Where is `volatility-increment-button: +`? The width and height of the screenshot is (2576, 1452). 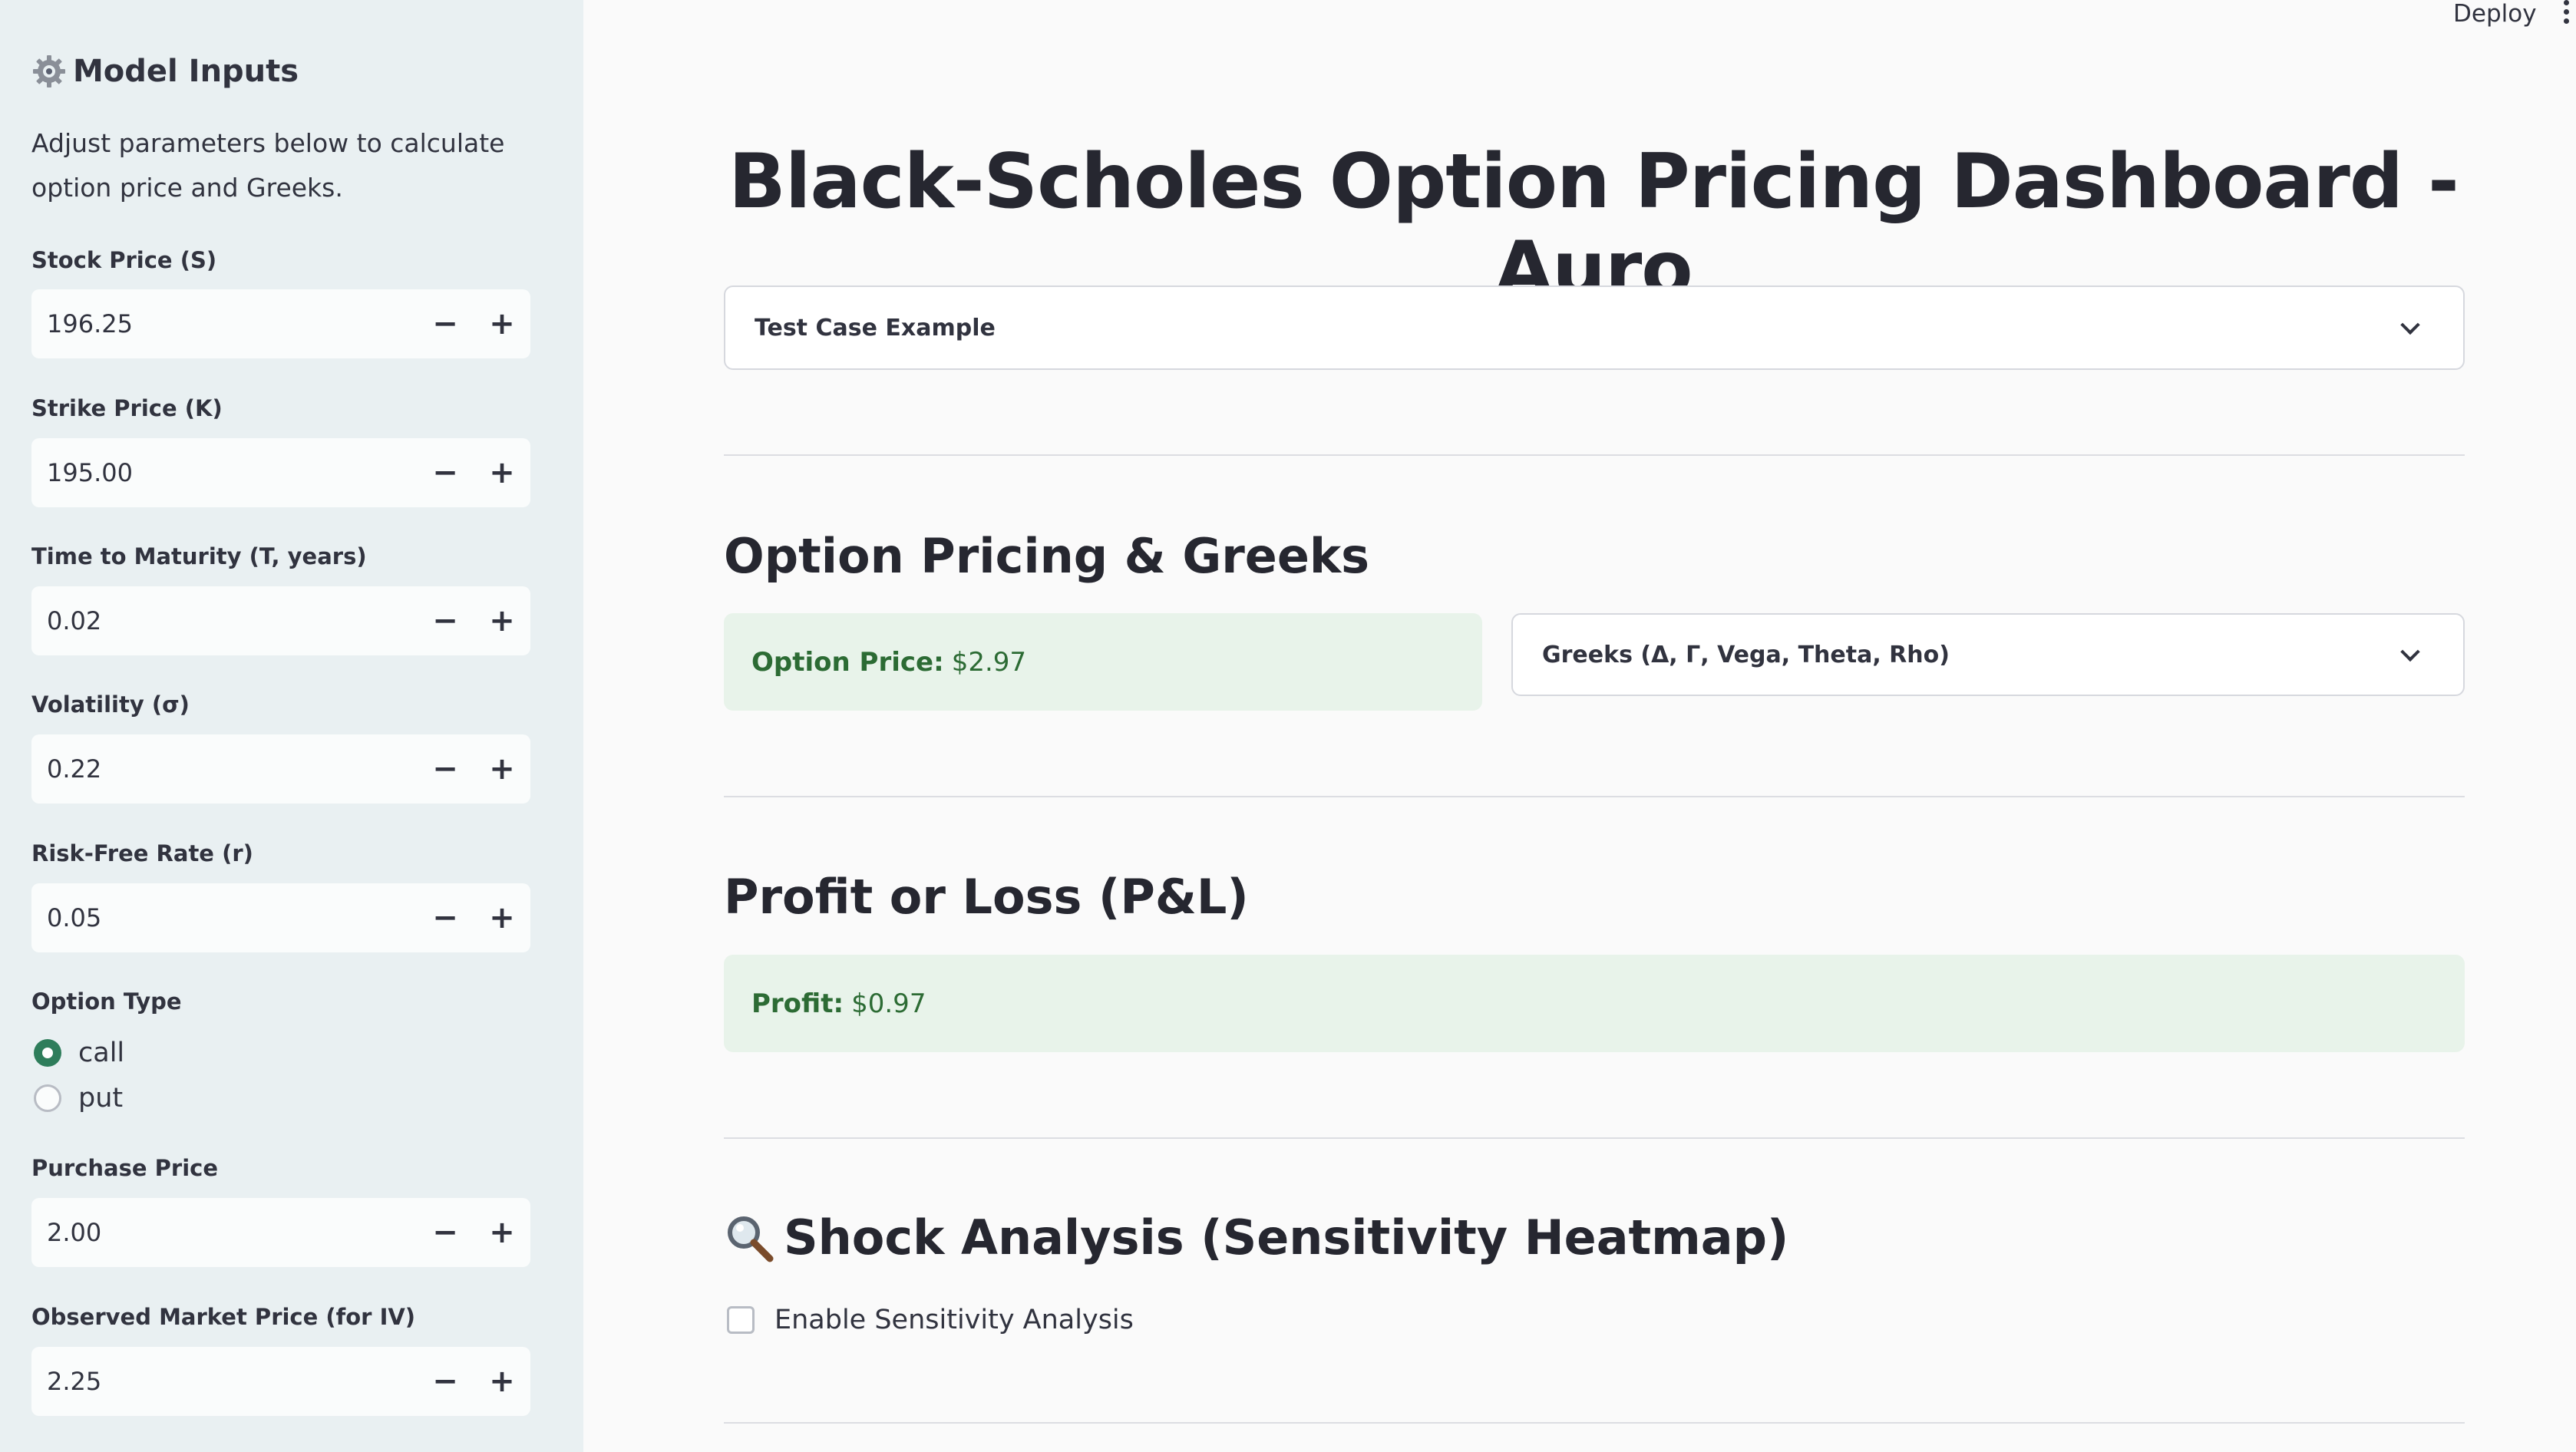 volatility-increment-button: + is located at coordinates (502, 769).